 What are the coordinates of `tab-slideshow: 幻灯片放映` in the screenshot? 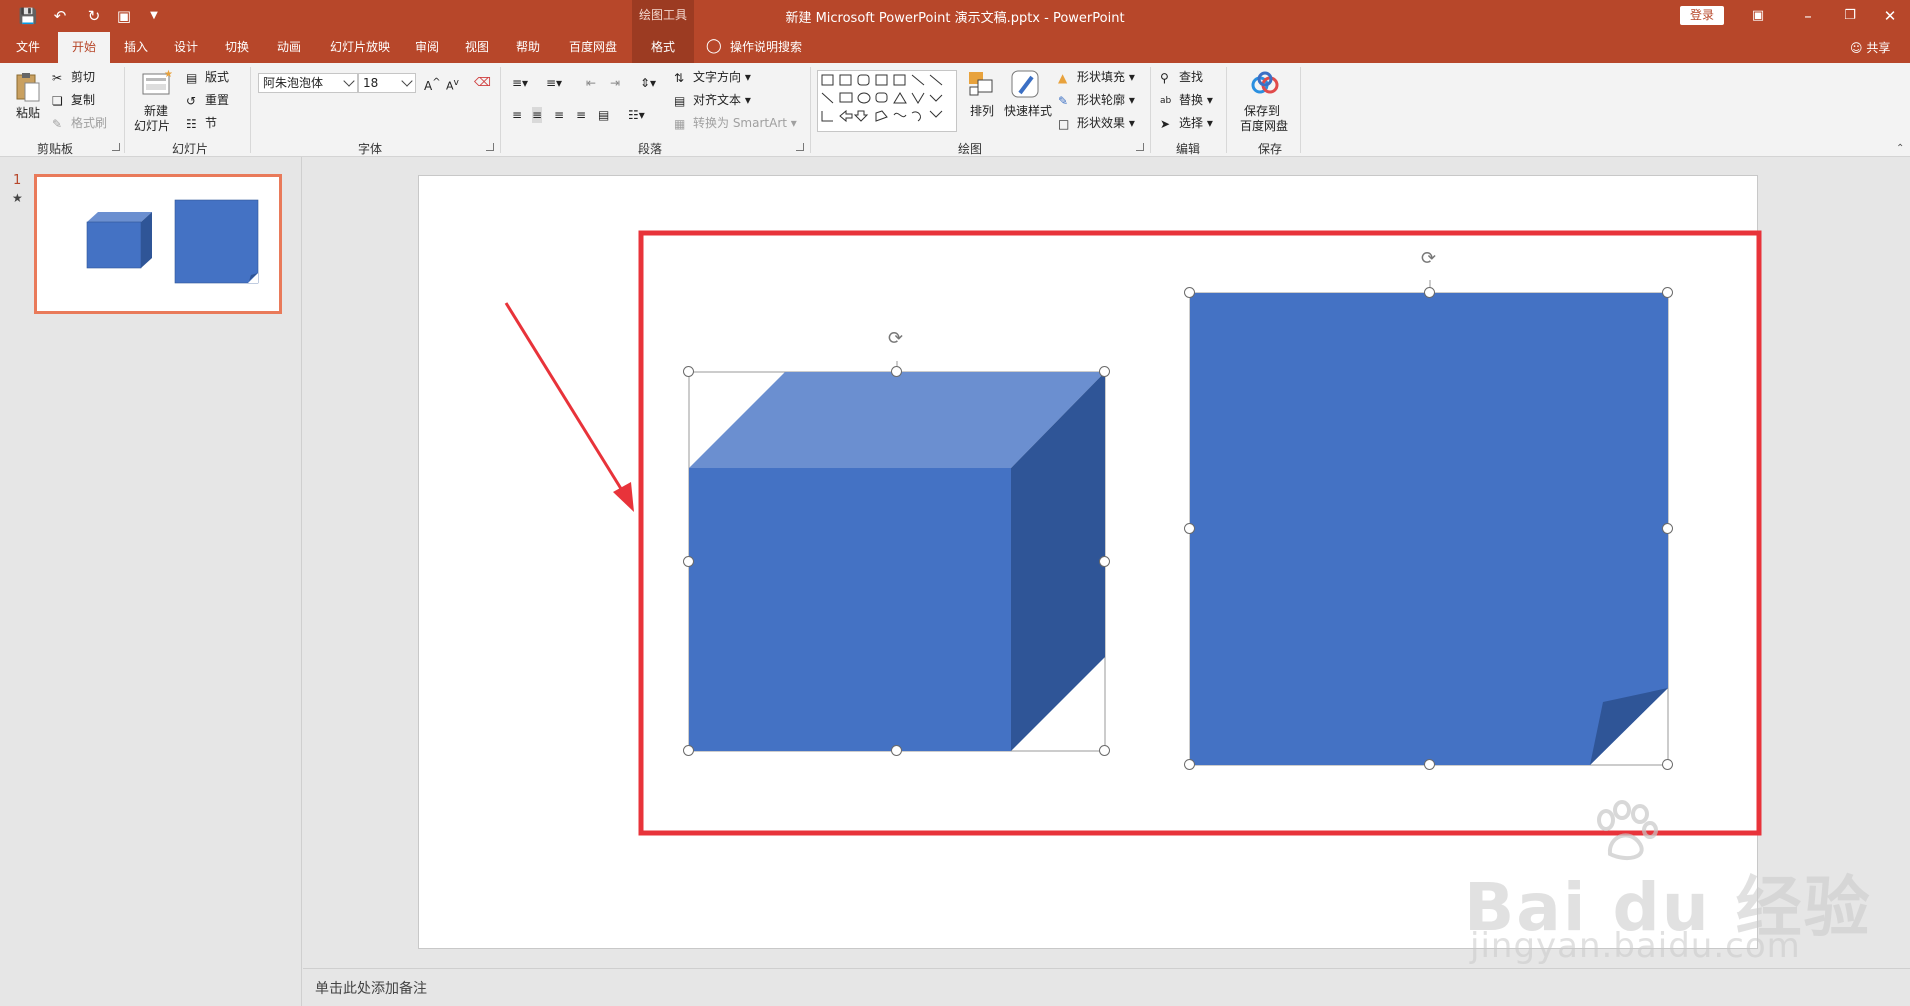 It's located at (360, 47).